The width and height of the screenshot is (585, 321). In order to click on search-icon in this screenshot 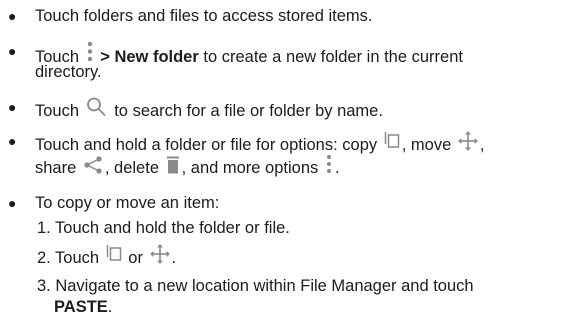, I will do `click(97, 107)`.